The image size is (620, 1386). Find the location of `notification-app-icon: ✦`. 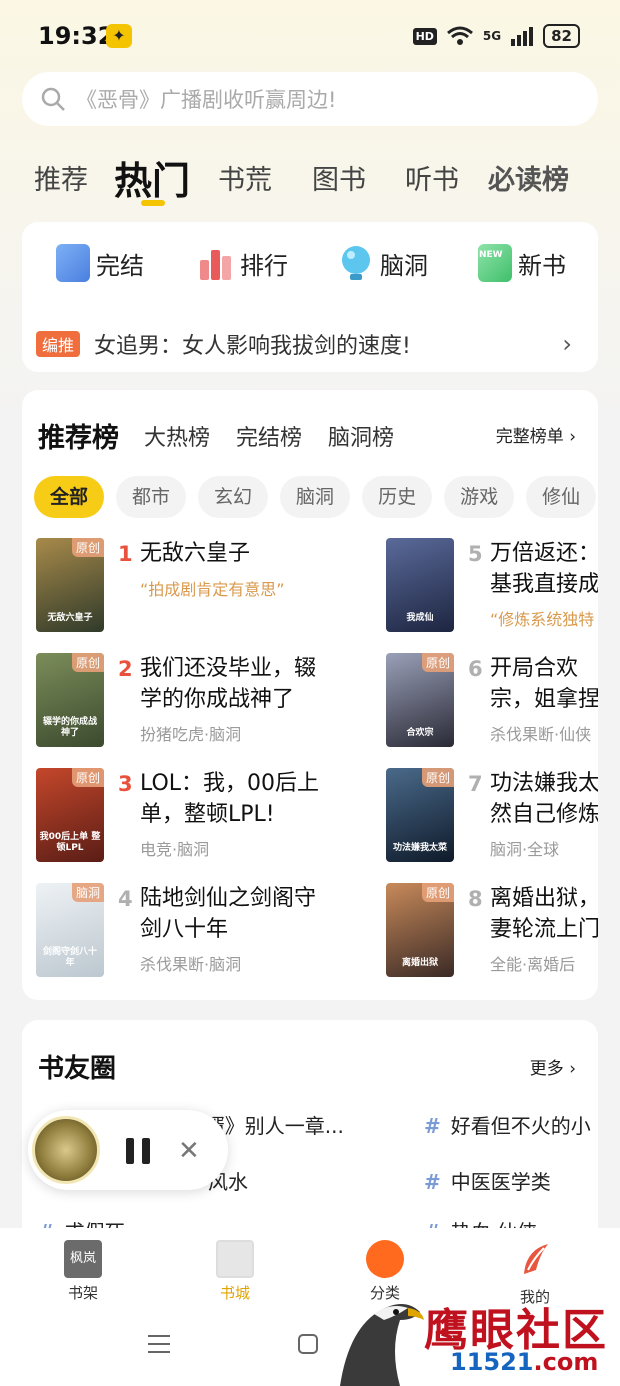

notification-app-icon: ✦ is located at coordinates (119, 36).